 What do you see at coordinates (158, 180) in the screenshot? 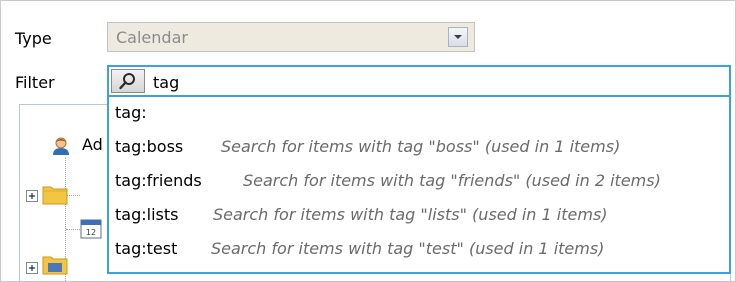
I see `suggestion-tag: tag:friends` at bounding box center [158, 180].